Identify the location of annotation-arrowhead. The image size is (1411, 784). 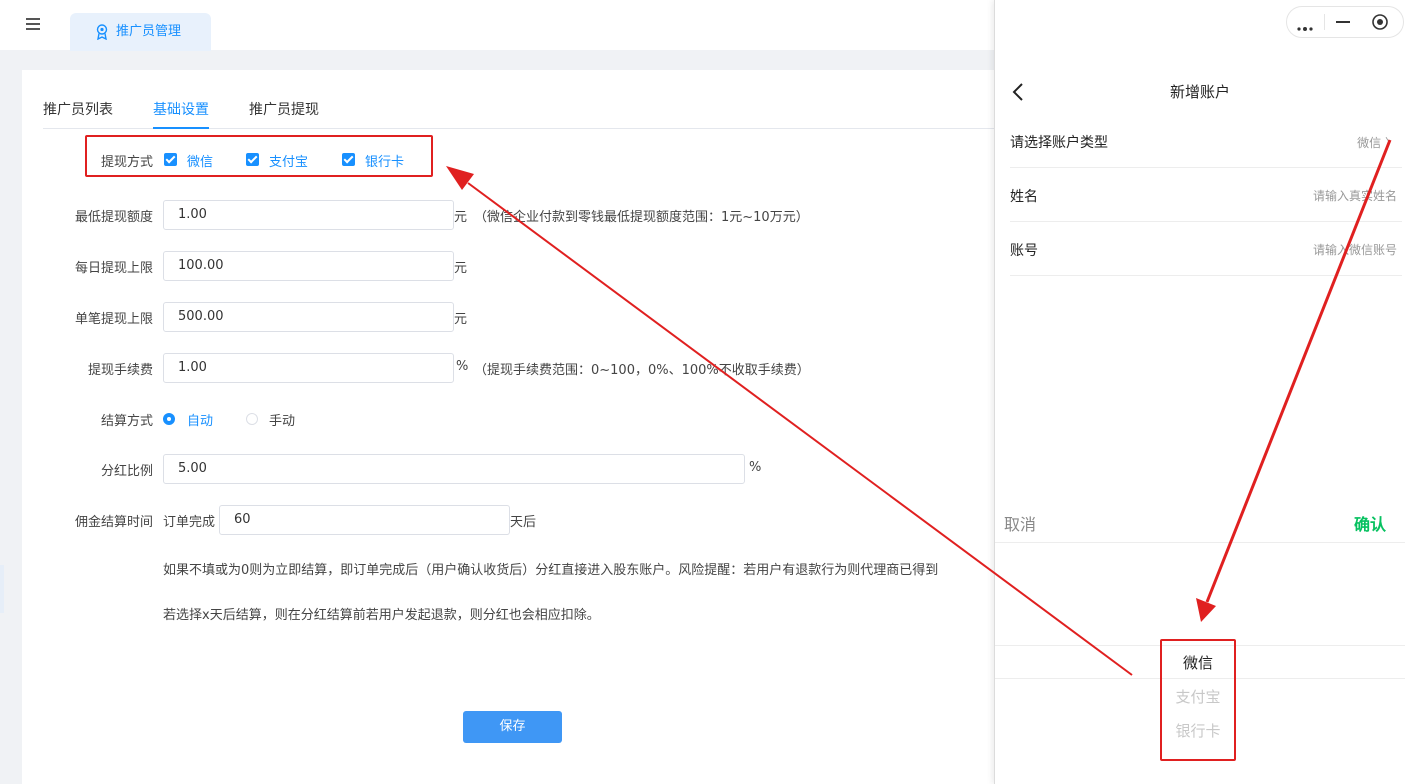
(460, 178).